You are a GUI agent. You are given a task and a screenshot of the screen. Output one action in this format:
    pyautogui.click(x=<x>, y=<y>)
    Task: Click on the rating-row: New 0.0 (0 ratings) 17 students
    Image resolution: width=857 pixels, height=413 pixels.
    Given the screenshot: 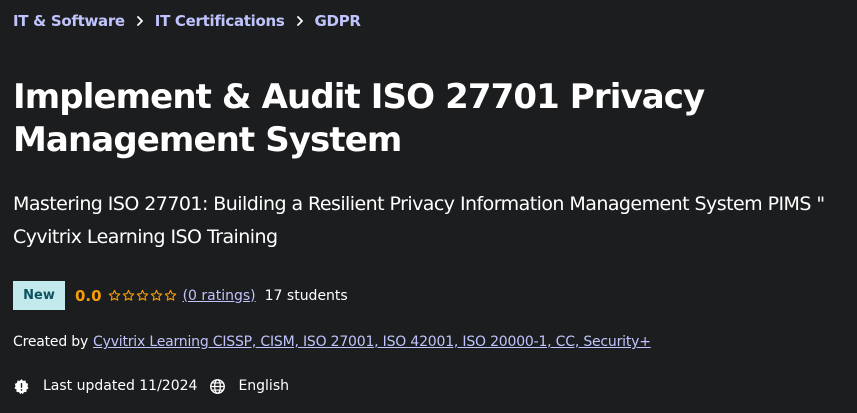 What is the action you would take?
    pyautogui.click(x=180, y=295)
    